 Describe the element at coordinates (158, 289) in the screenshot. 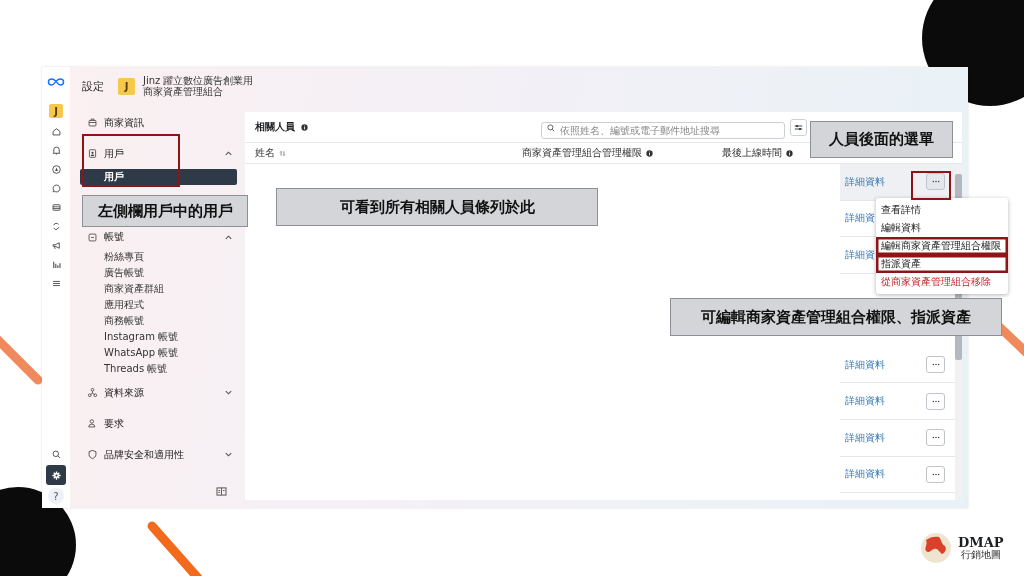

I see `sidebar-subitem: 商家資產群組` at that location.